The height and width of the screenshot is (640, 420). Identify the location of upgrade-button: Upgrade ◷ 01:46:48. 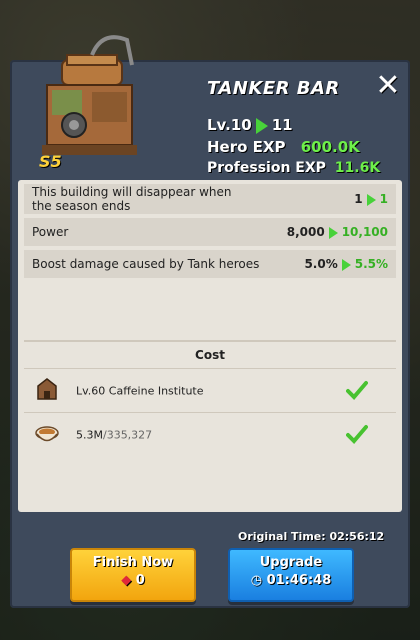
(291, 575).